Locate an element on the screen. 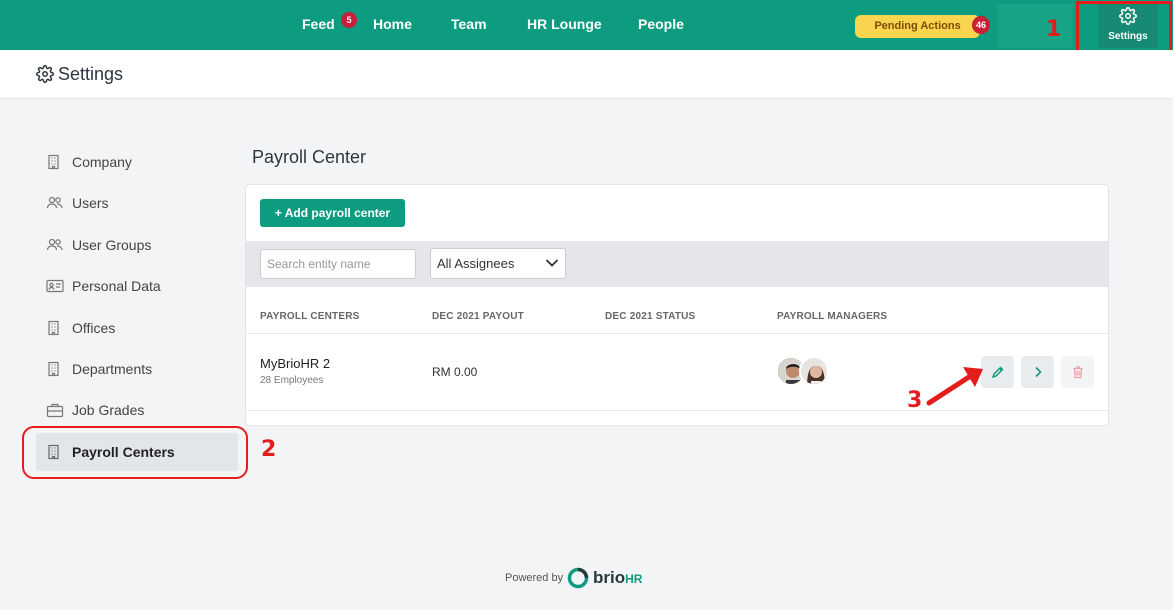 The image size is (1173, 610). pending-actions-badge: 46 is located at coordinates (981, 25).